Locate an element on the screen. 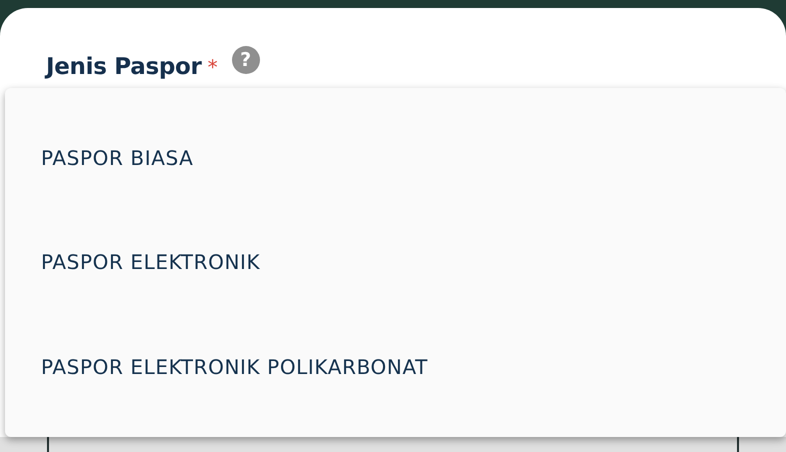  dropdown-option: PASPOR BIASA is located at coordinates (117, 158).